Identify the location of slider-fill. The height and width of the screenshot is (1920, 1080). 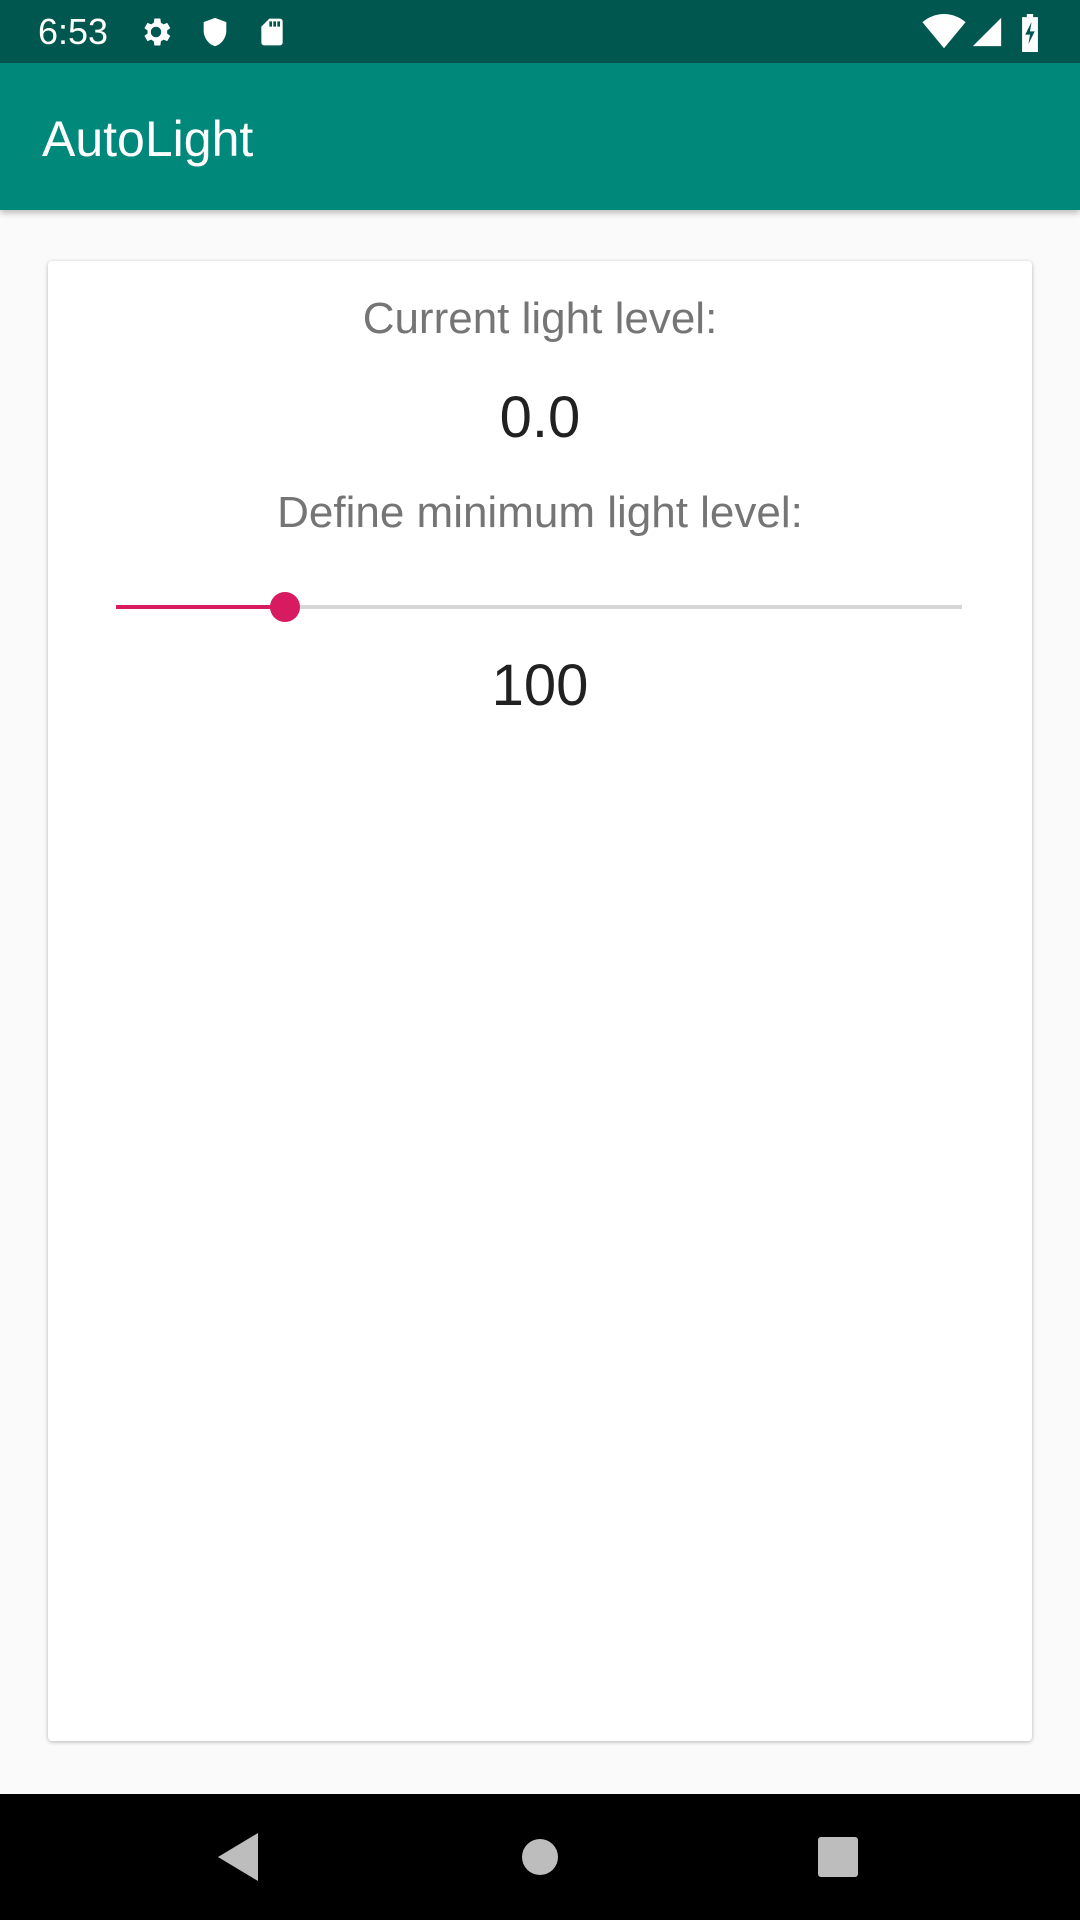
(201, 607).